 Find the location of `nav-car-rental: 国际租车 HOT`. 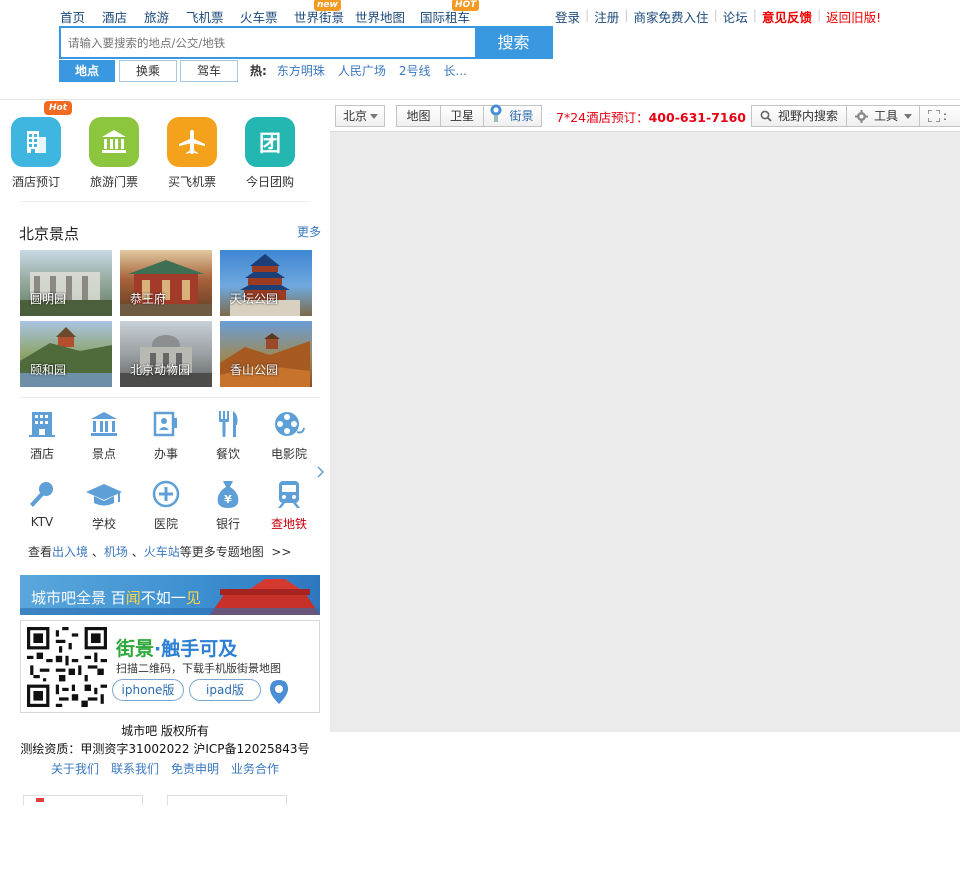

nav-car-rental: 国际租车 HOT is located at coordinates (450, 13).